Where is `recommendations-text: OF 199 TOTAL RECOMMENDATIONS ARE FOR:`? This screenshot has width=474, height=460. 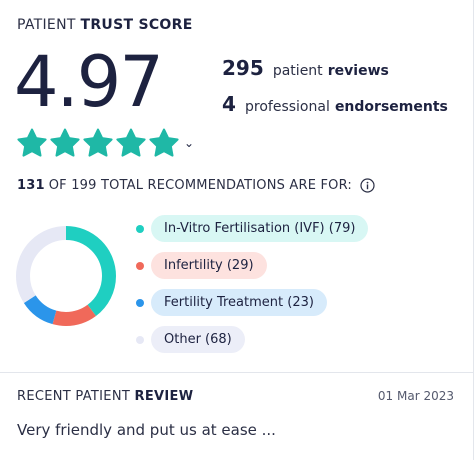
recommendations-text: OF 199 TOTAL RECOMMENDATIONS ARE FOR: is located at coordinates (200, 185).